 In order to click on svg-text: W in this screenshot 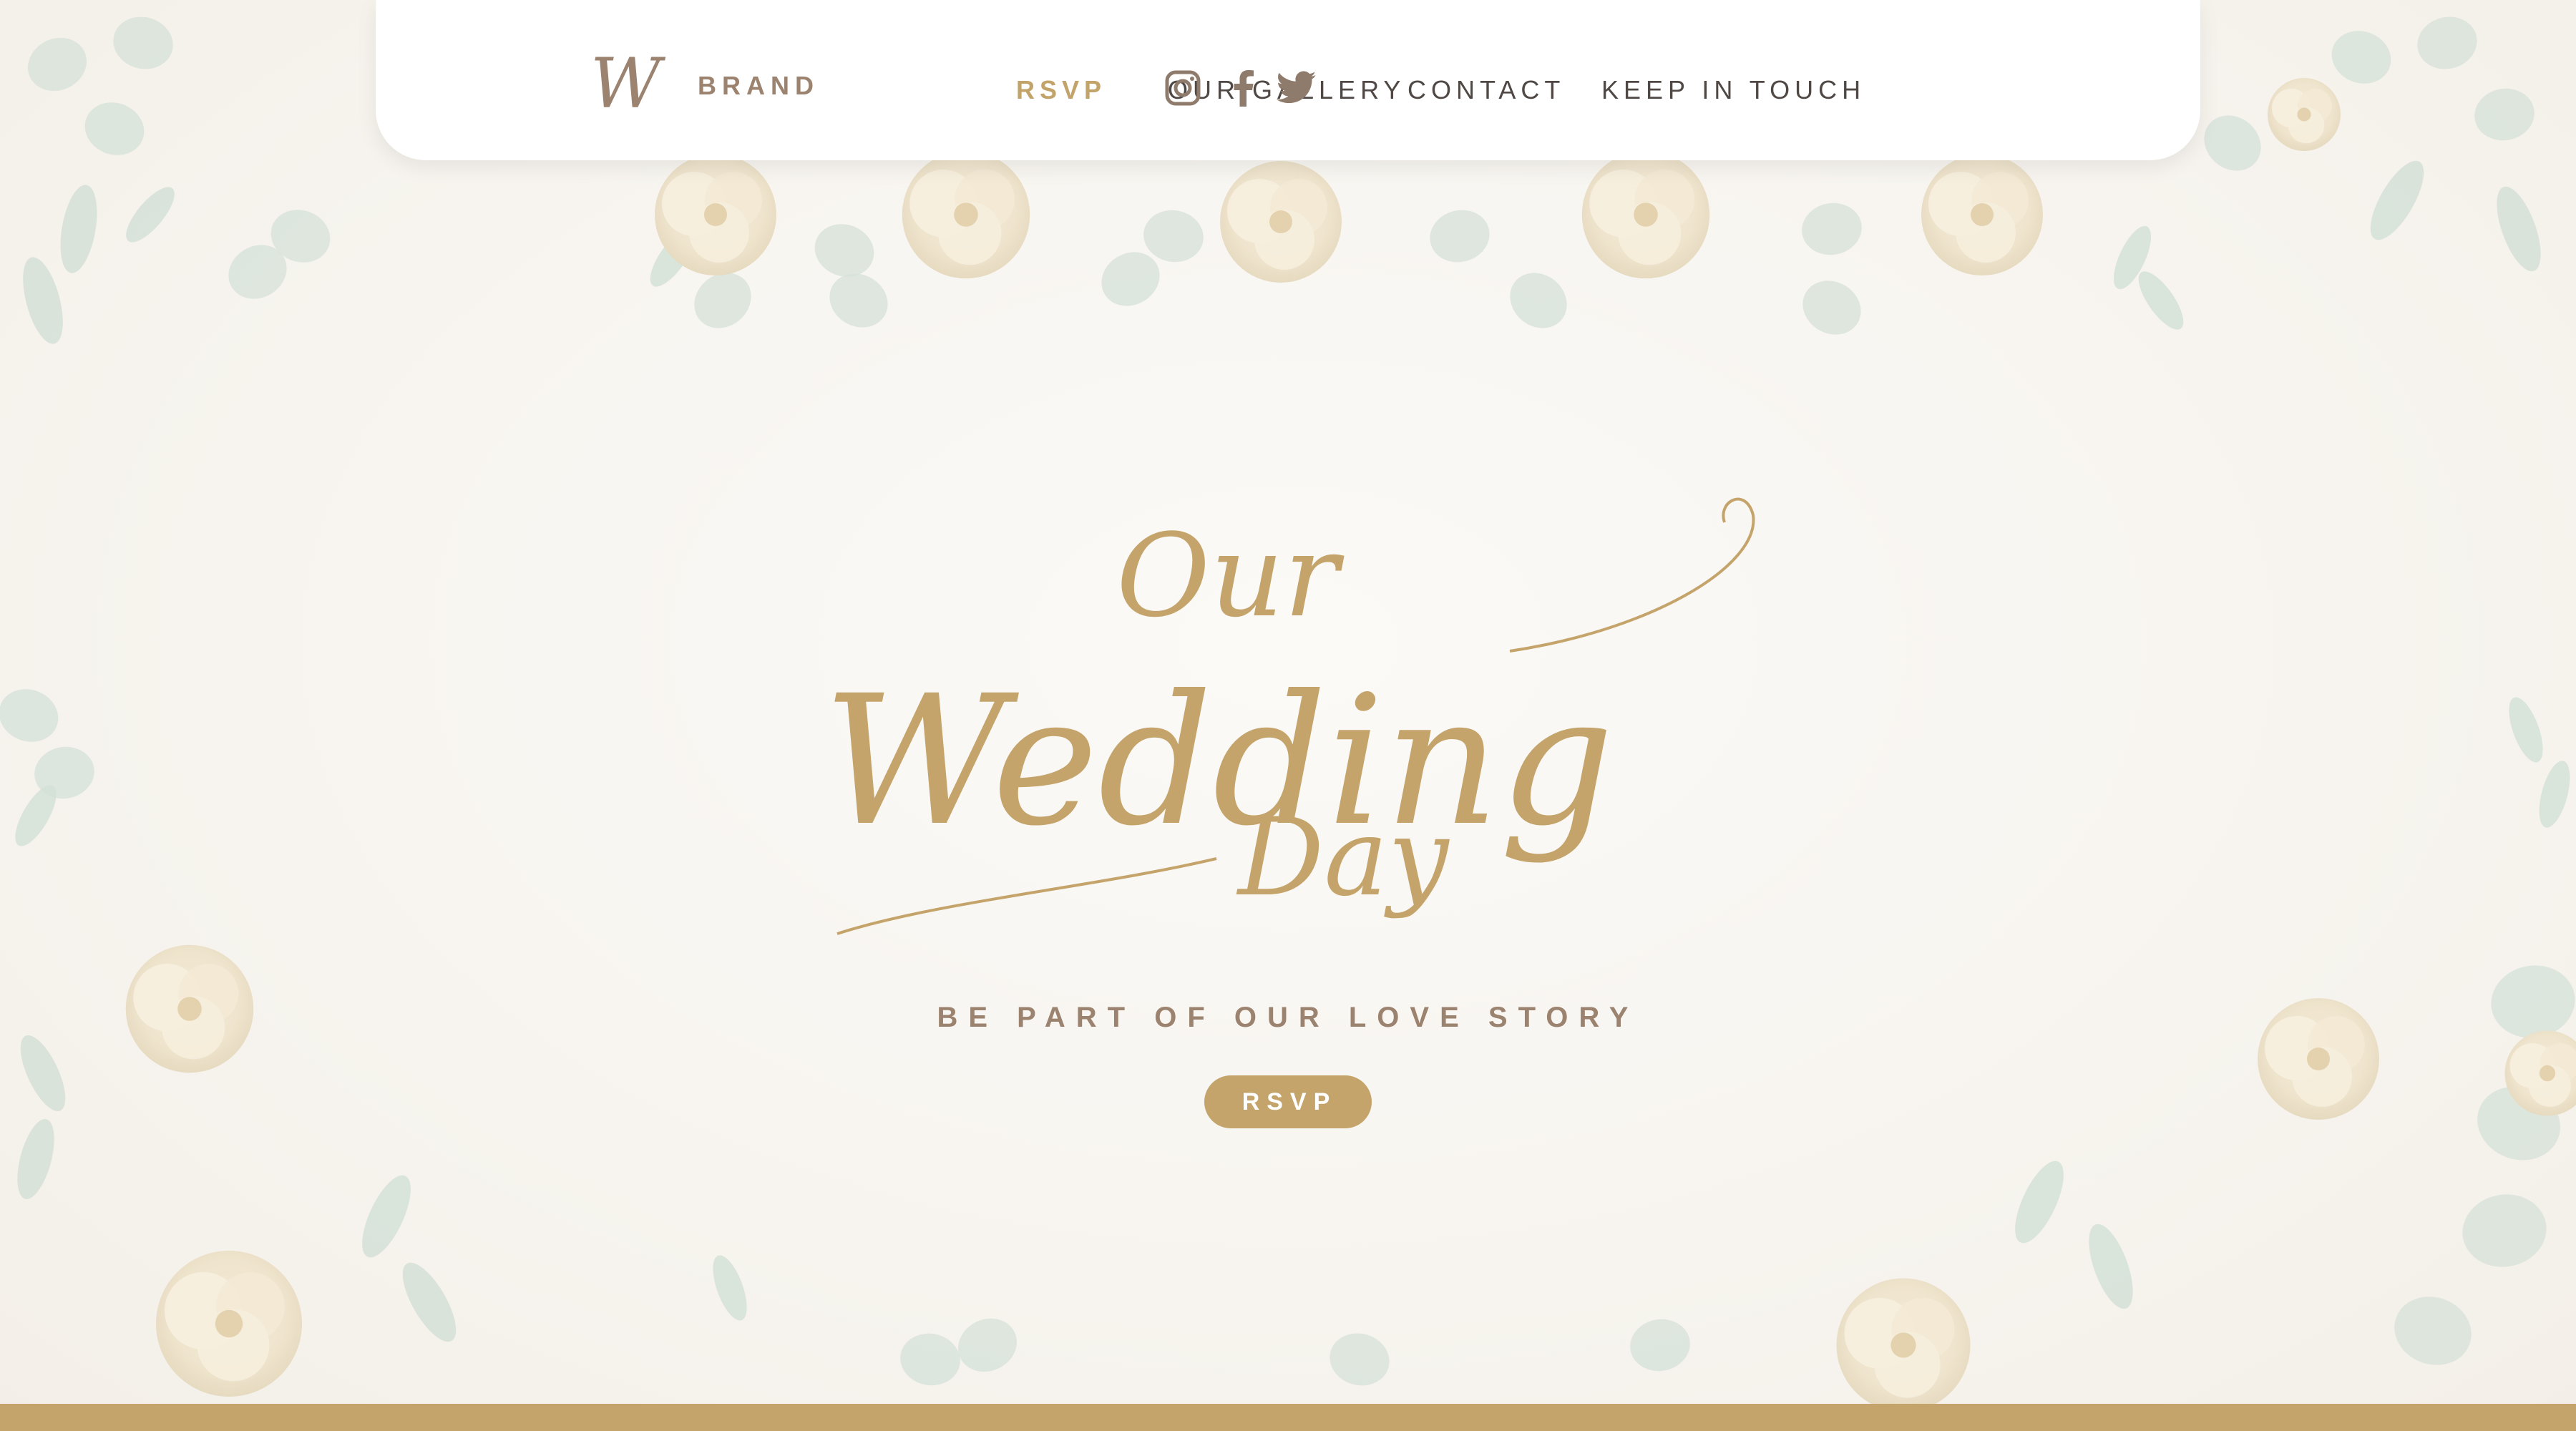, I will do `click(628, 86)`.